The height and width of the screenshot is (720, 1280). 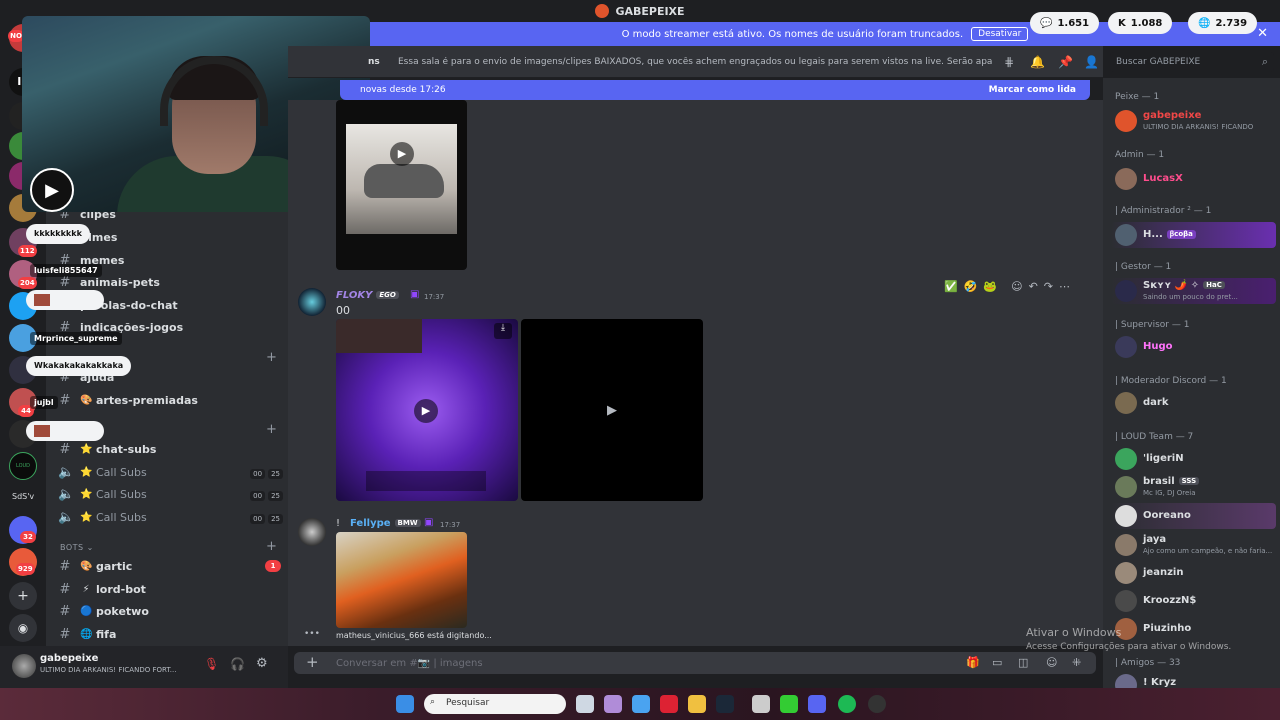 What do you see at coordinates (1193, 121) in the screenshot?
I see `member-item: gabepeixe ULTIMO DIA ARKANIS! FICANDO` at bounding box center [1193, 121].